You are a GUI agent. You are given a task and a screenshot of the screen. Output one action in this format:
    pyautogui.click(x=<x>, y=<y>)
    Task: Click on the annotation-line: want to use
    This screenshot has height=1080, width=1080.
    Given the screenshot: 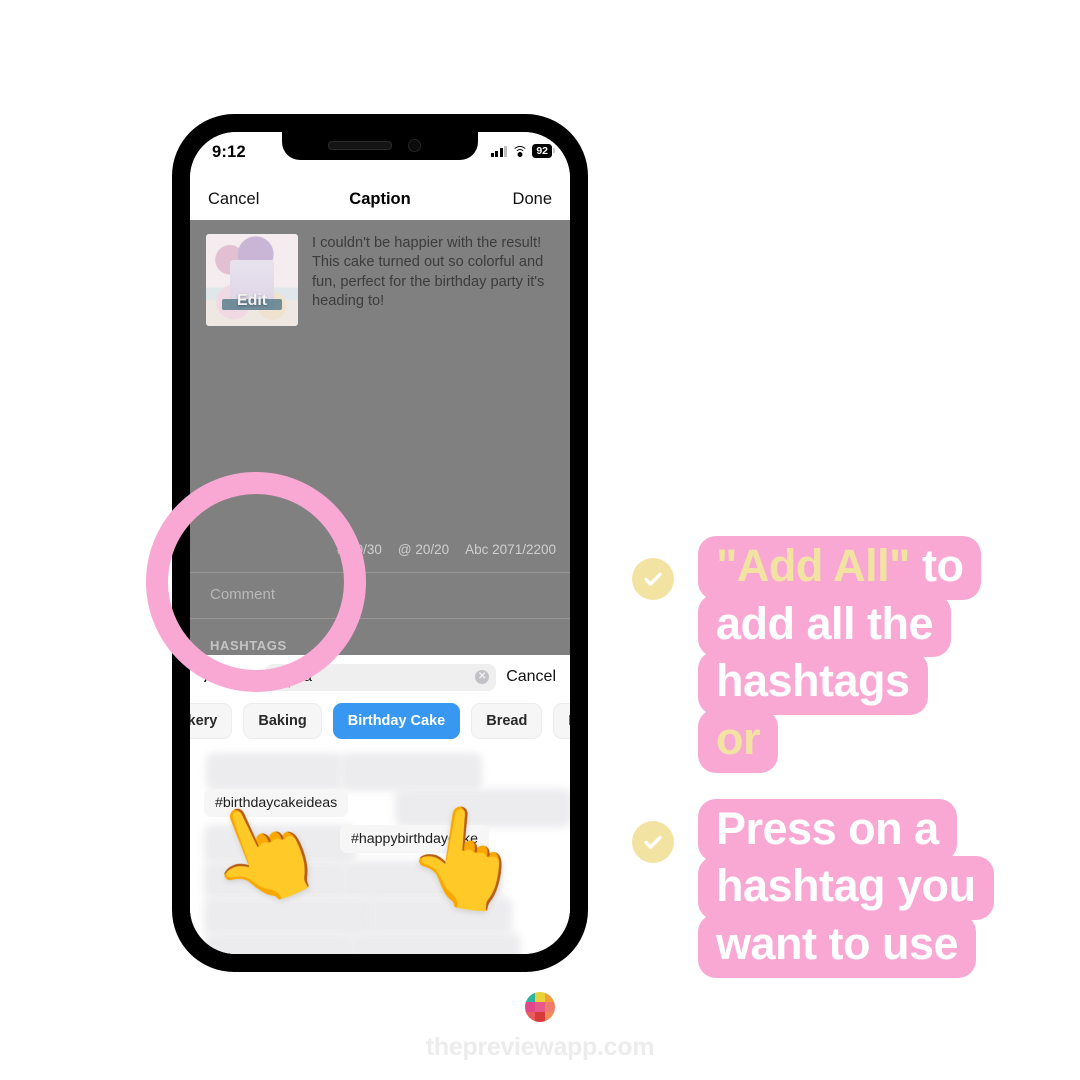 What is the action you would take?
    pyautogui.click(x=837, y=946)
    